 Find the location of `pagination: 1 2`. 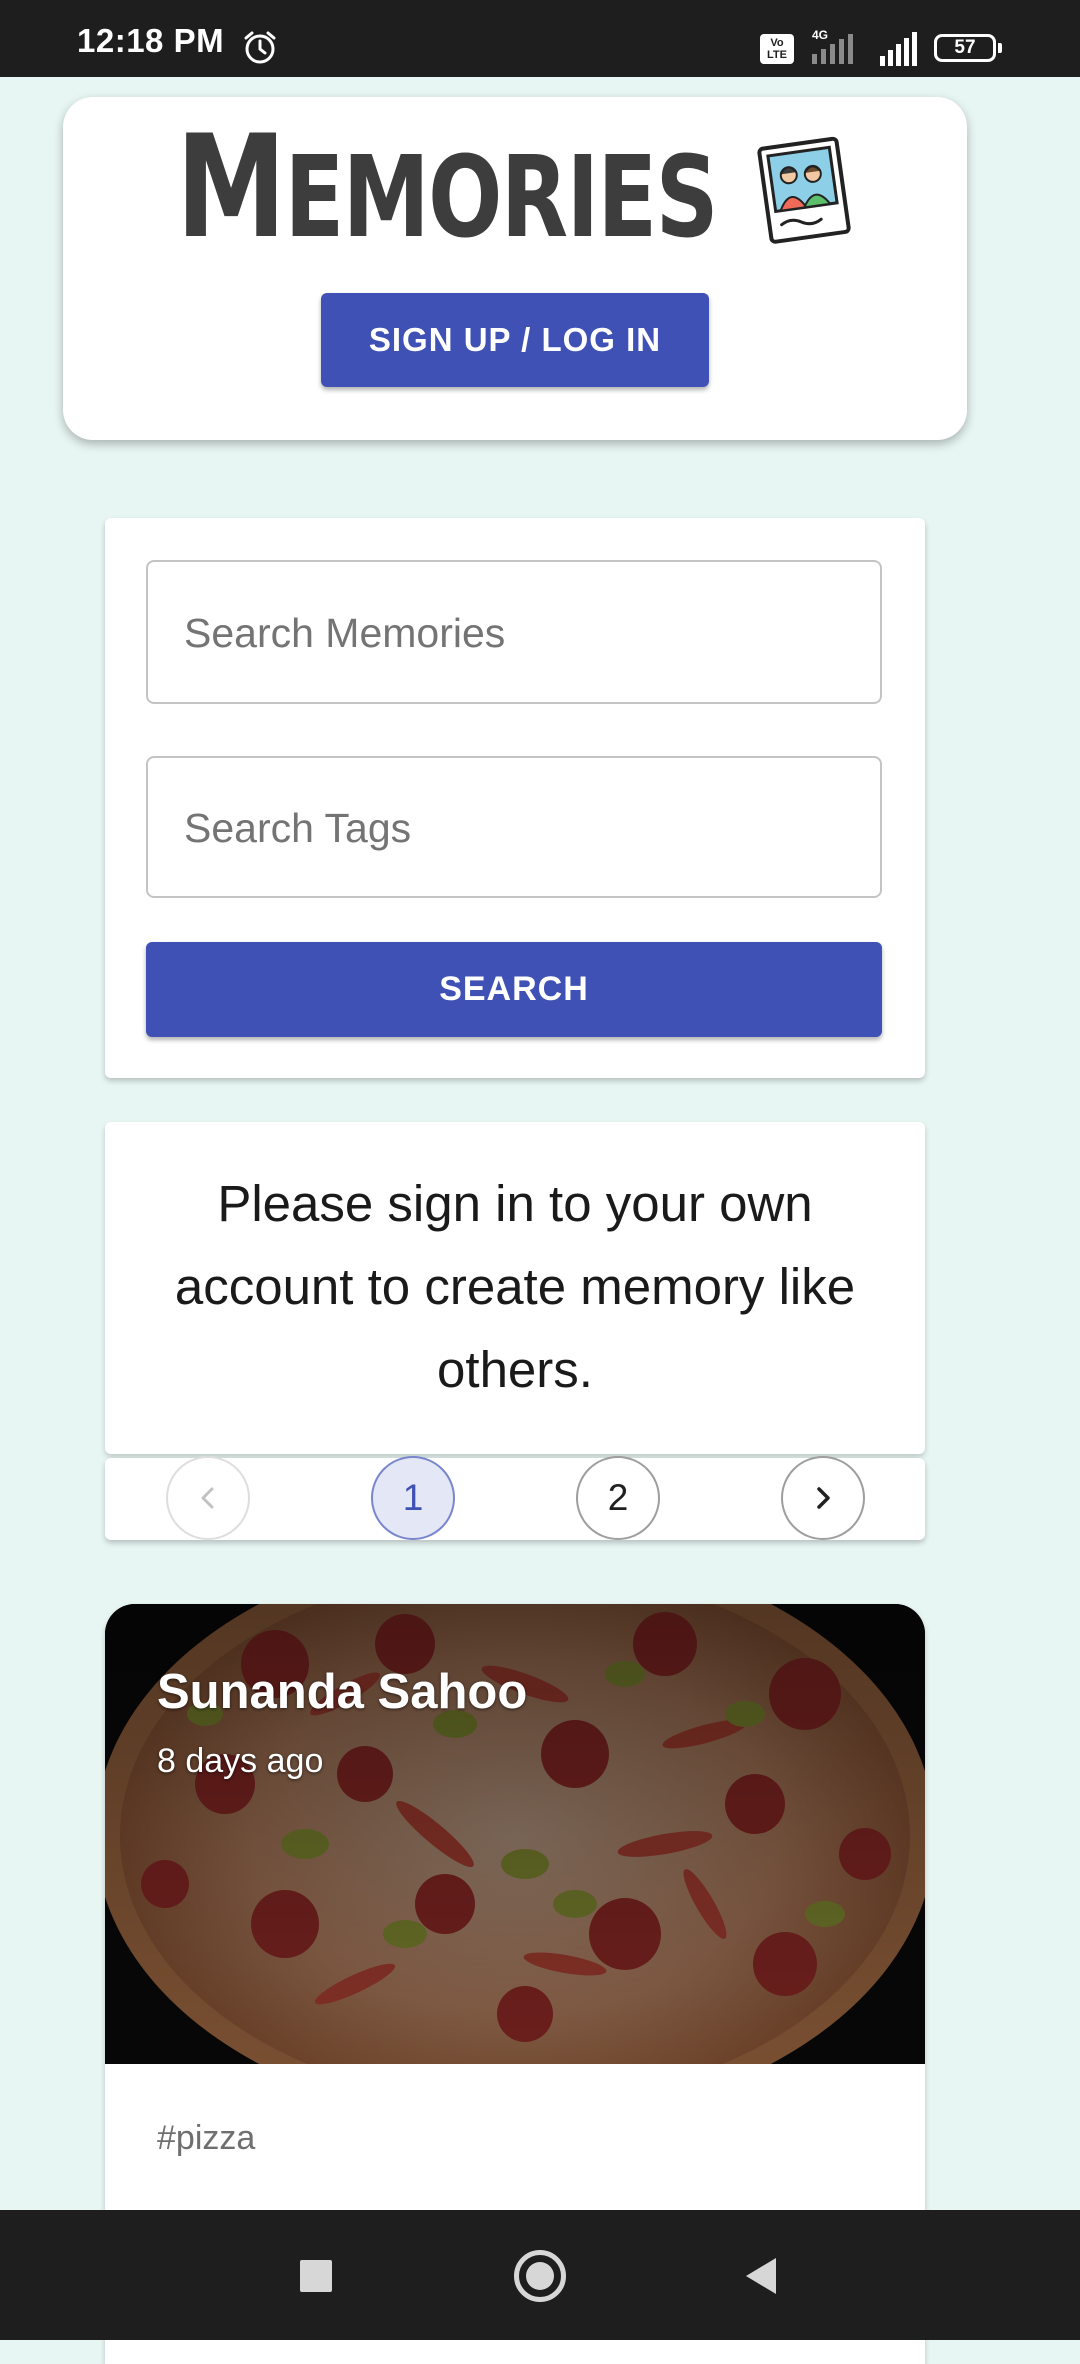

pagination: 1 2 is located at coordinates (515, 1498).